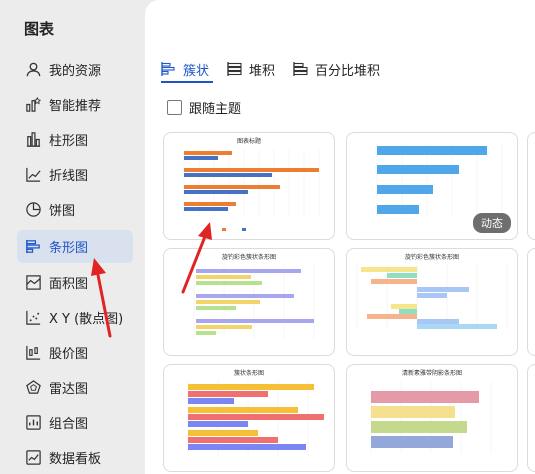  Describe the element at coordinates (33, 70) in the screenshot. I see `user-icon` at that location.